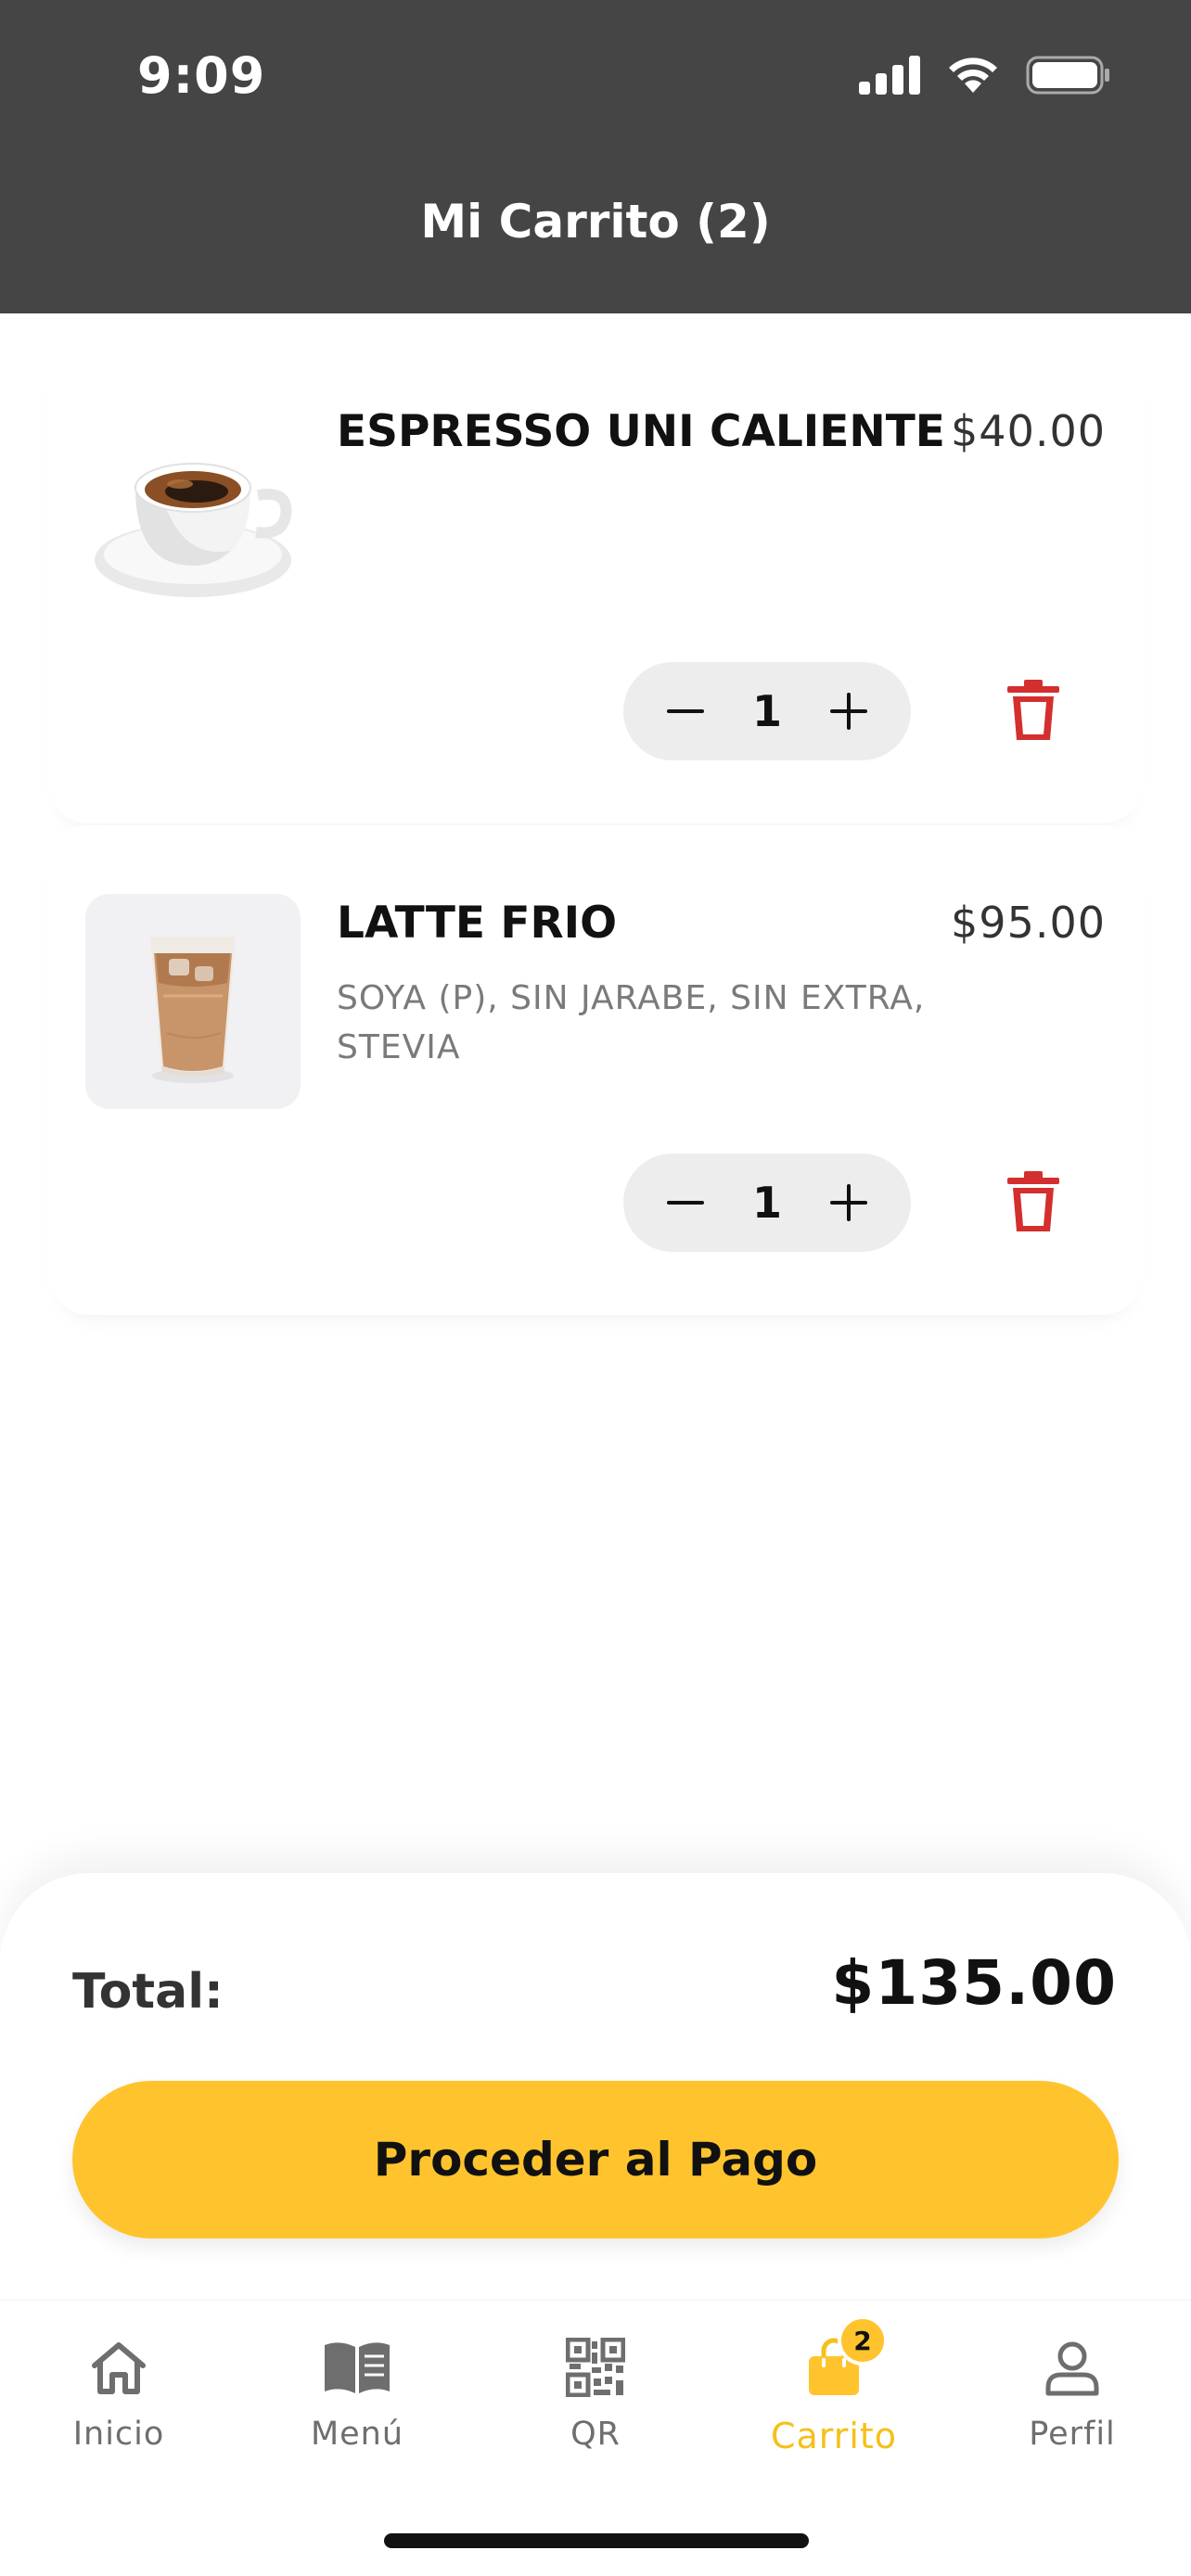  I want to click on nav-label: QR, so click(595, 2434).